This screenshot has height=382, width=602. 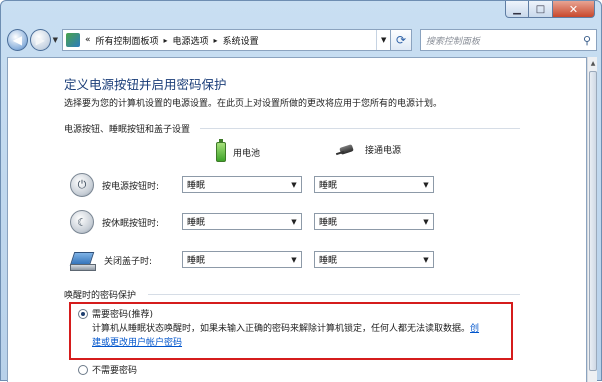 What do you see at coordinates (83, 369) in the screenshot?
I see `no-password-radio` at bounding box center [83, 369].